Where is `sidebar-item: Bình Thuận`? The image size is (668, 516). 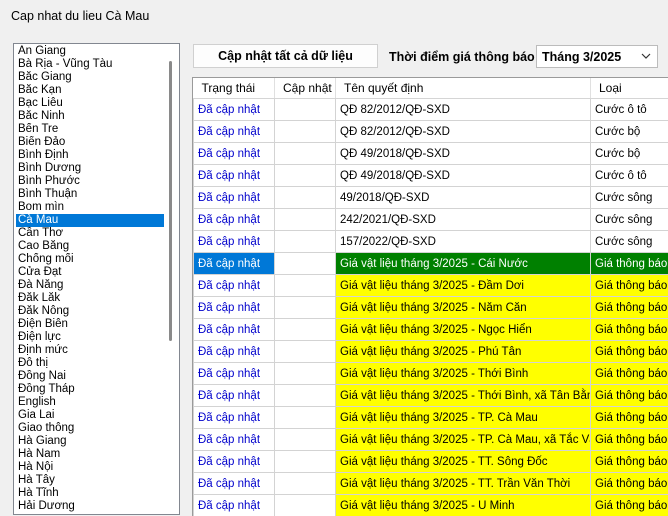
sidebar-item: Bình Thuận is located at coordinates (92, 194).